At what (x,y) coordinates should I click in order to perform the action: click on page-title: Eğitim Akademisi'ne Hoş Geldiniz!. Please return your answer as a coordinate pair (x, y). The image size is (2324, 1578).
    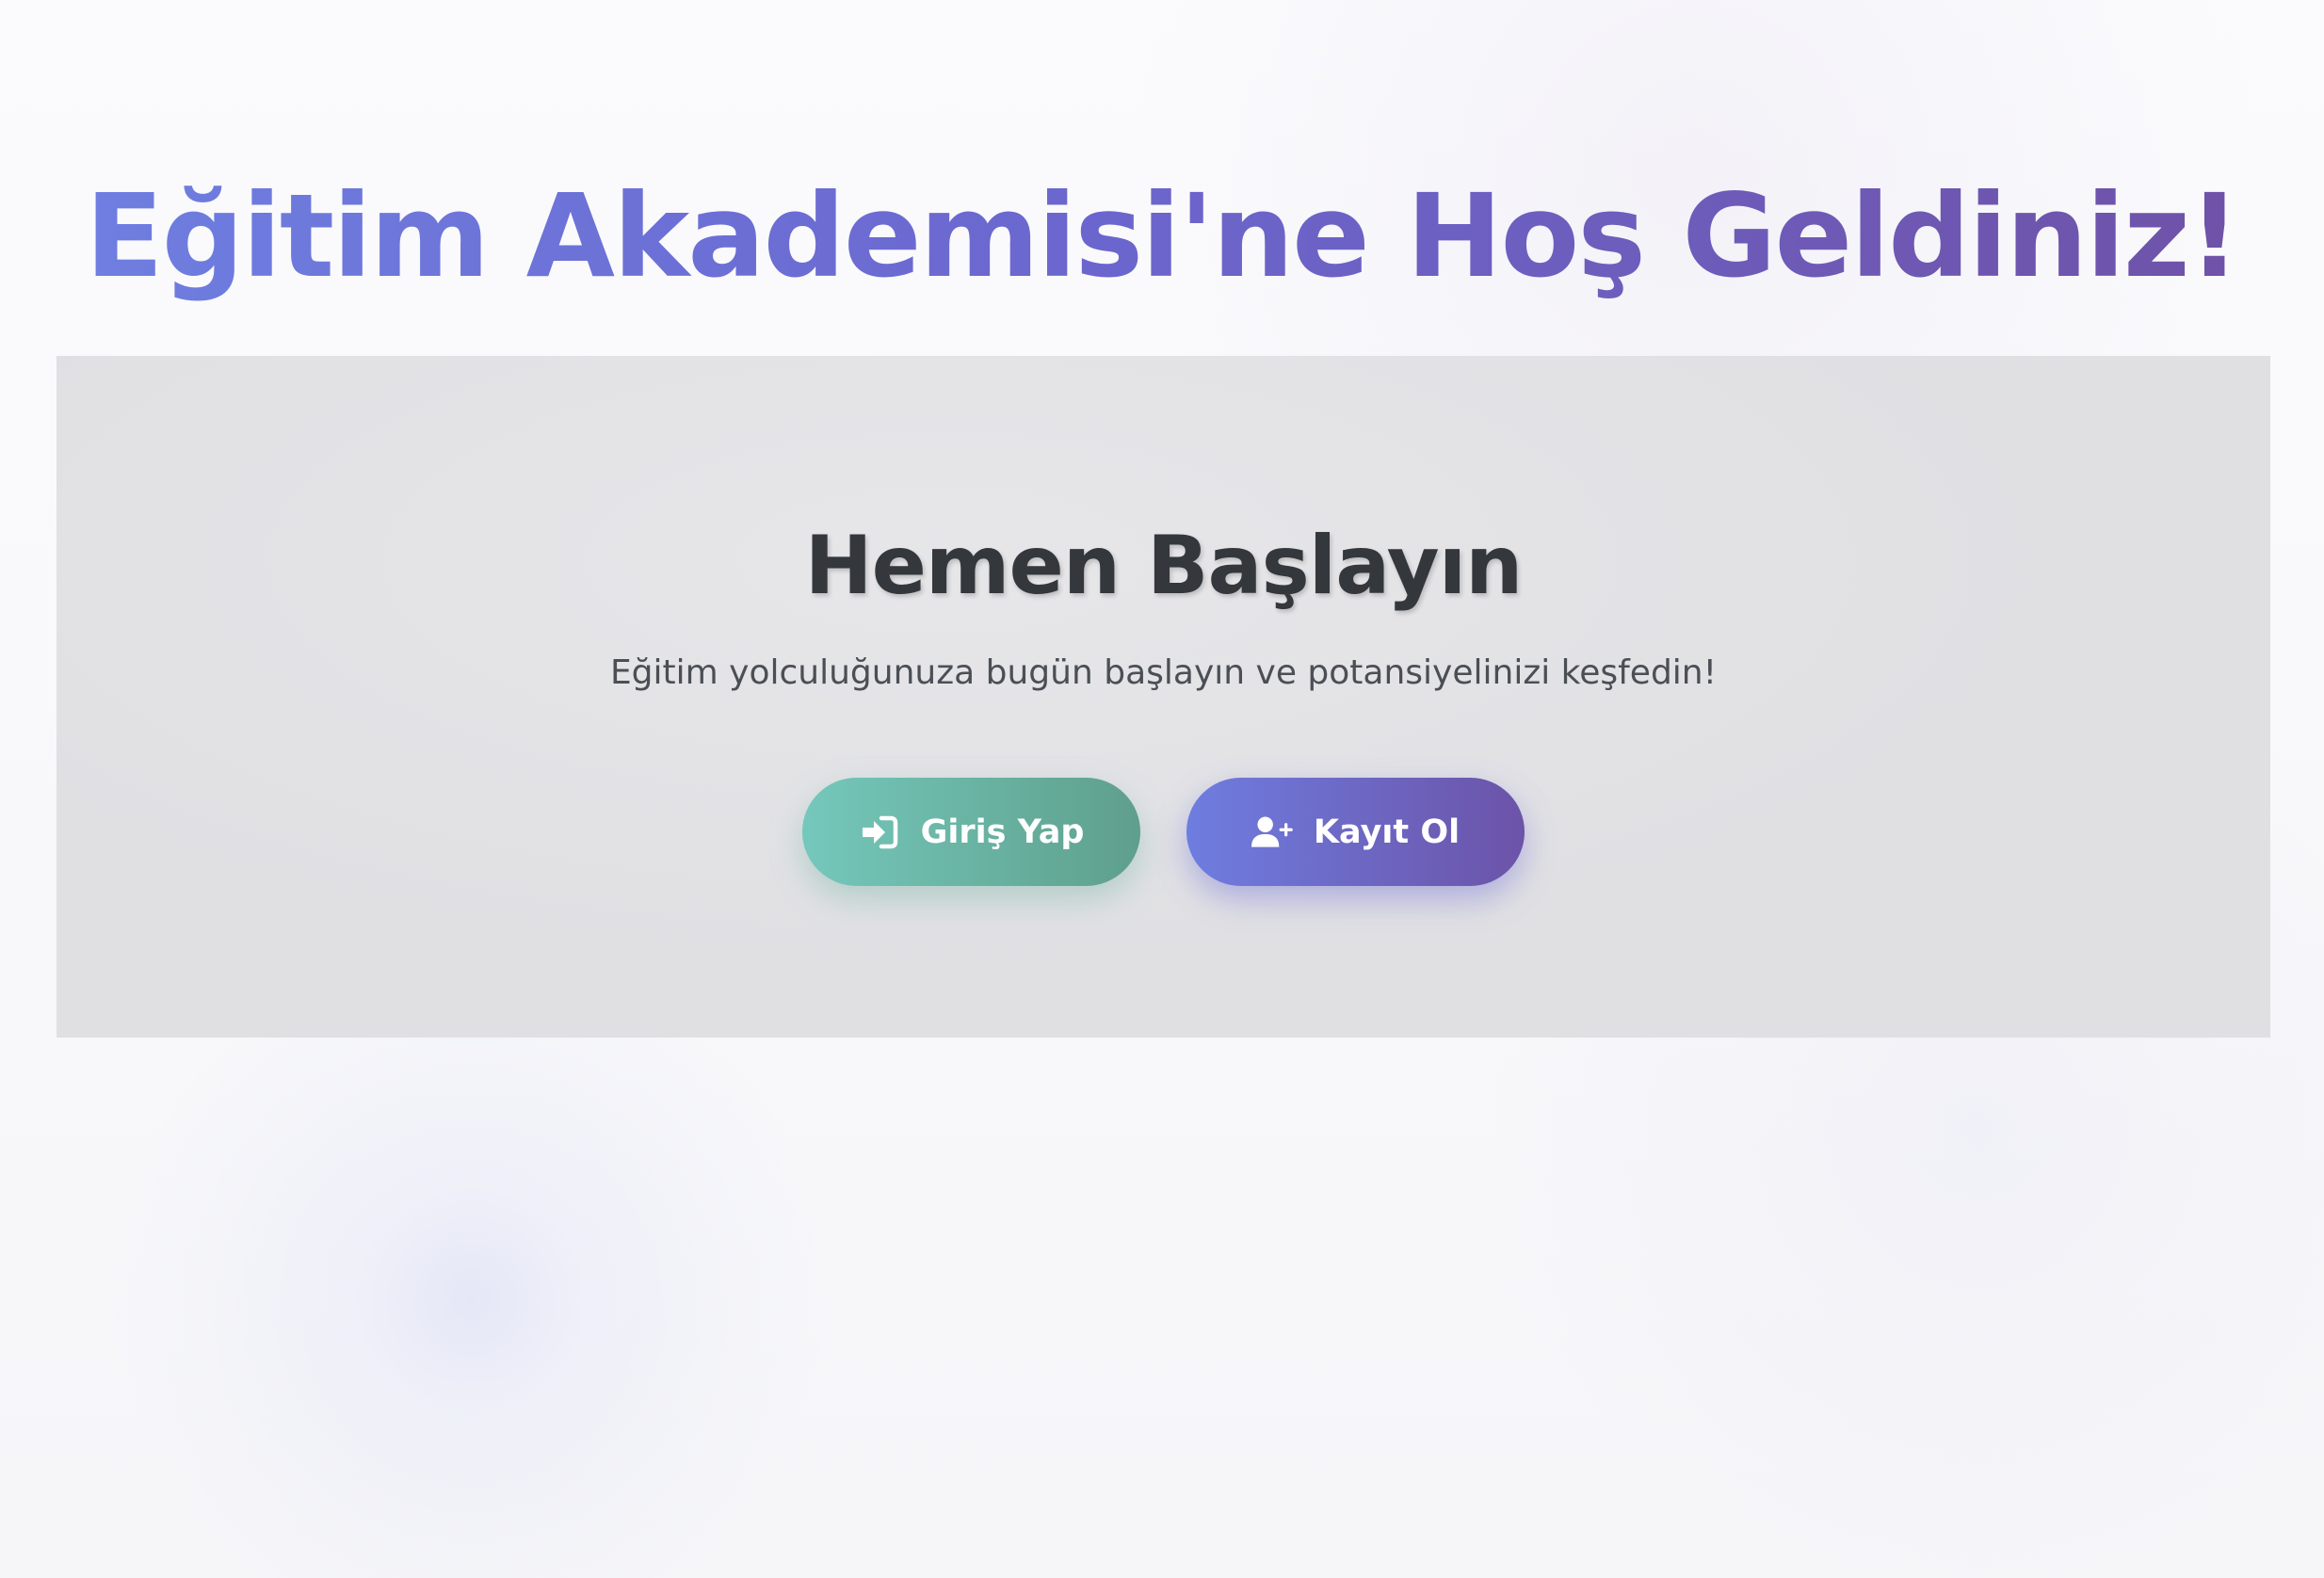
    Looking at the image, I should click on (1162, 236).